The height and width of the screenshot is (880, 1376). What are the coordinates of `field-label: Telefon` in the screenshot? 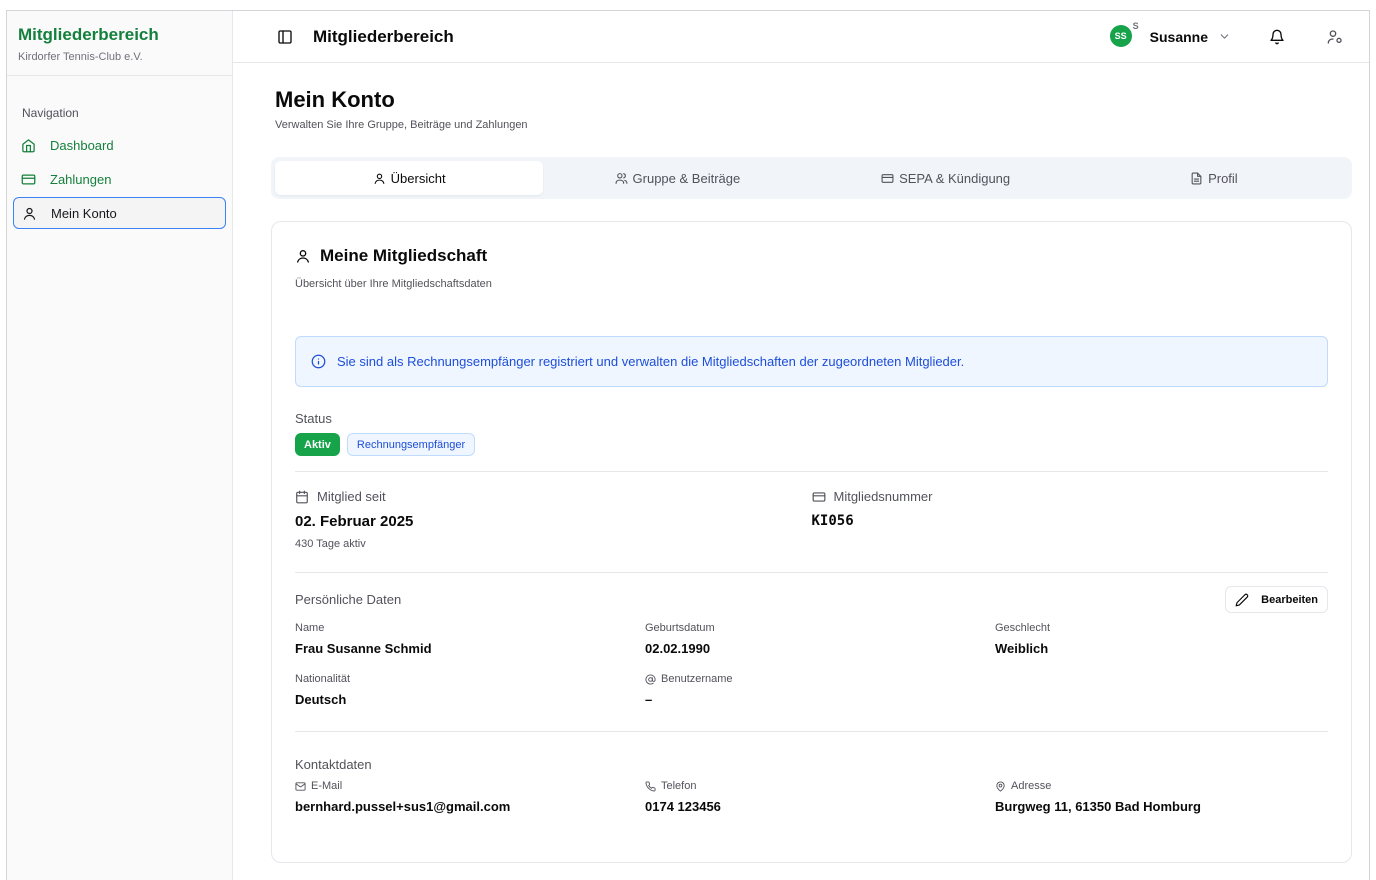 It's located at (820, 786).